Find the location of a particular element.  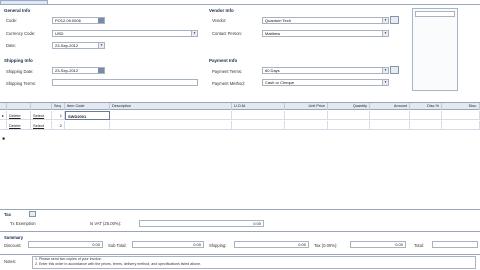

vendor-value: Quantum Tech is located at coordinates (278, 20).